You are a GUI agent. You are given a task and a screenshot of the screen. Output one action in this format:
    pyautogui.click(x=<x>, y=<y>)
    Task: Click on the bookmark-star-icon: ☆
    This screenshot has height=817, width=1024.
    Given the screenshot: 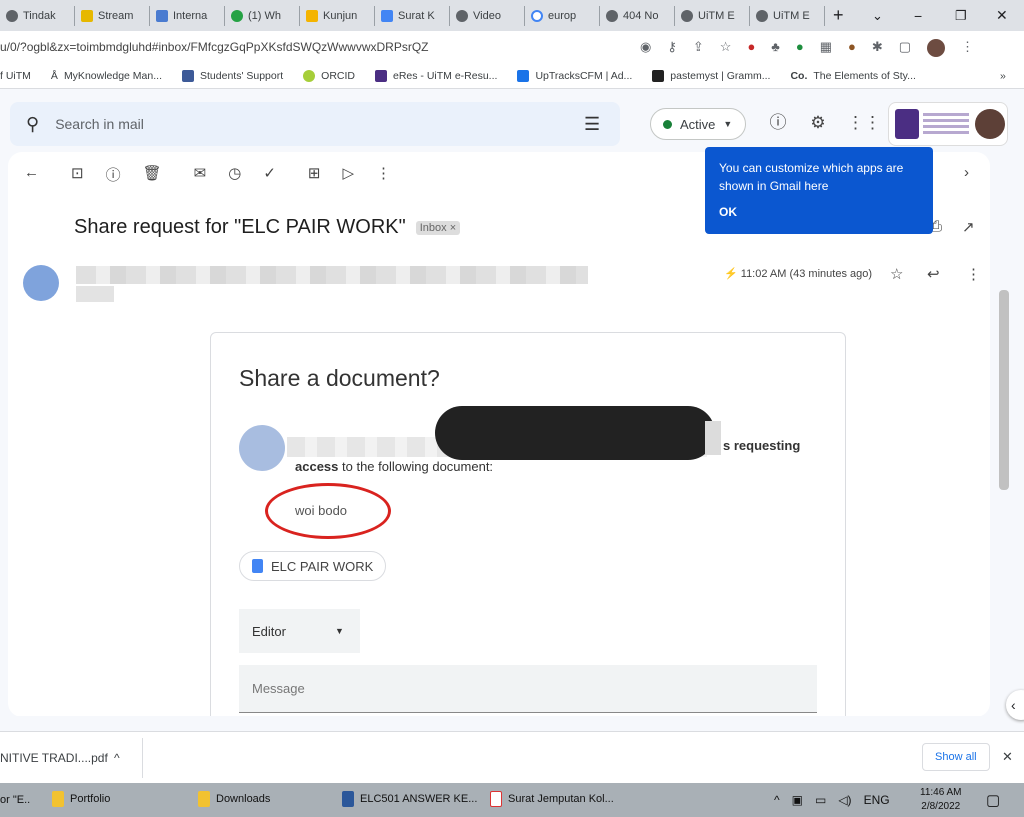 What is the action you would take?
    pyautogui.click(x=726, y=48)
    